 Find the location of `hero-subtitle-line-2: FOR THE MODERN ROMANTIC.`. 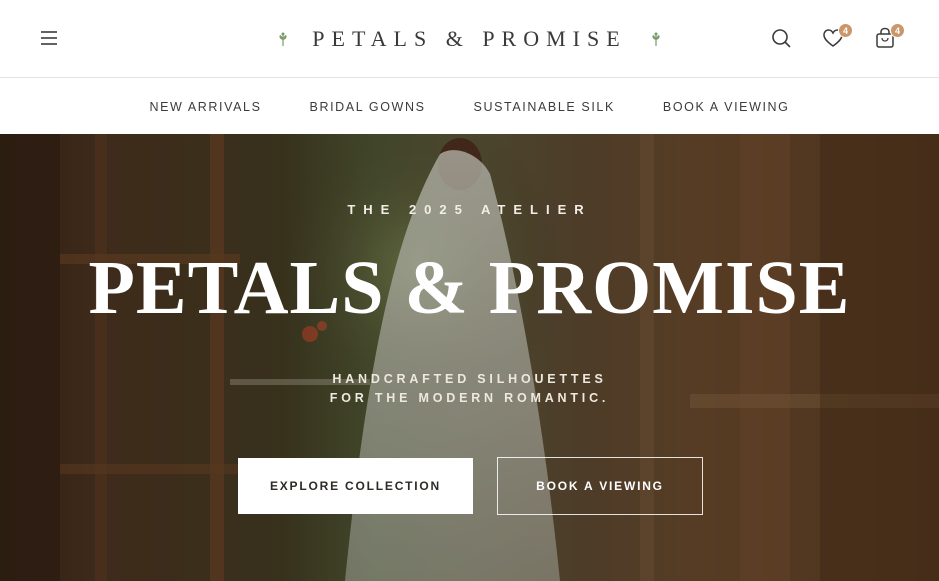

hero-subtitle-line-2: FOR THE MODERN ROMANTIC. is located at coordinates (469, 398).